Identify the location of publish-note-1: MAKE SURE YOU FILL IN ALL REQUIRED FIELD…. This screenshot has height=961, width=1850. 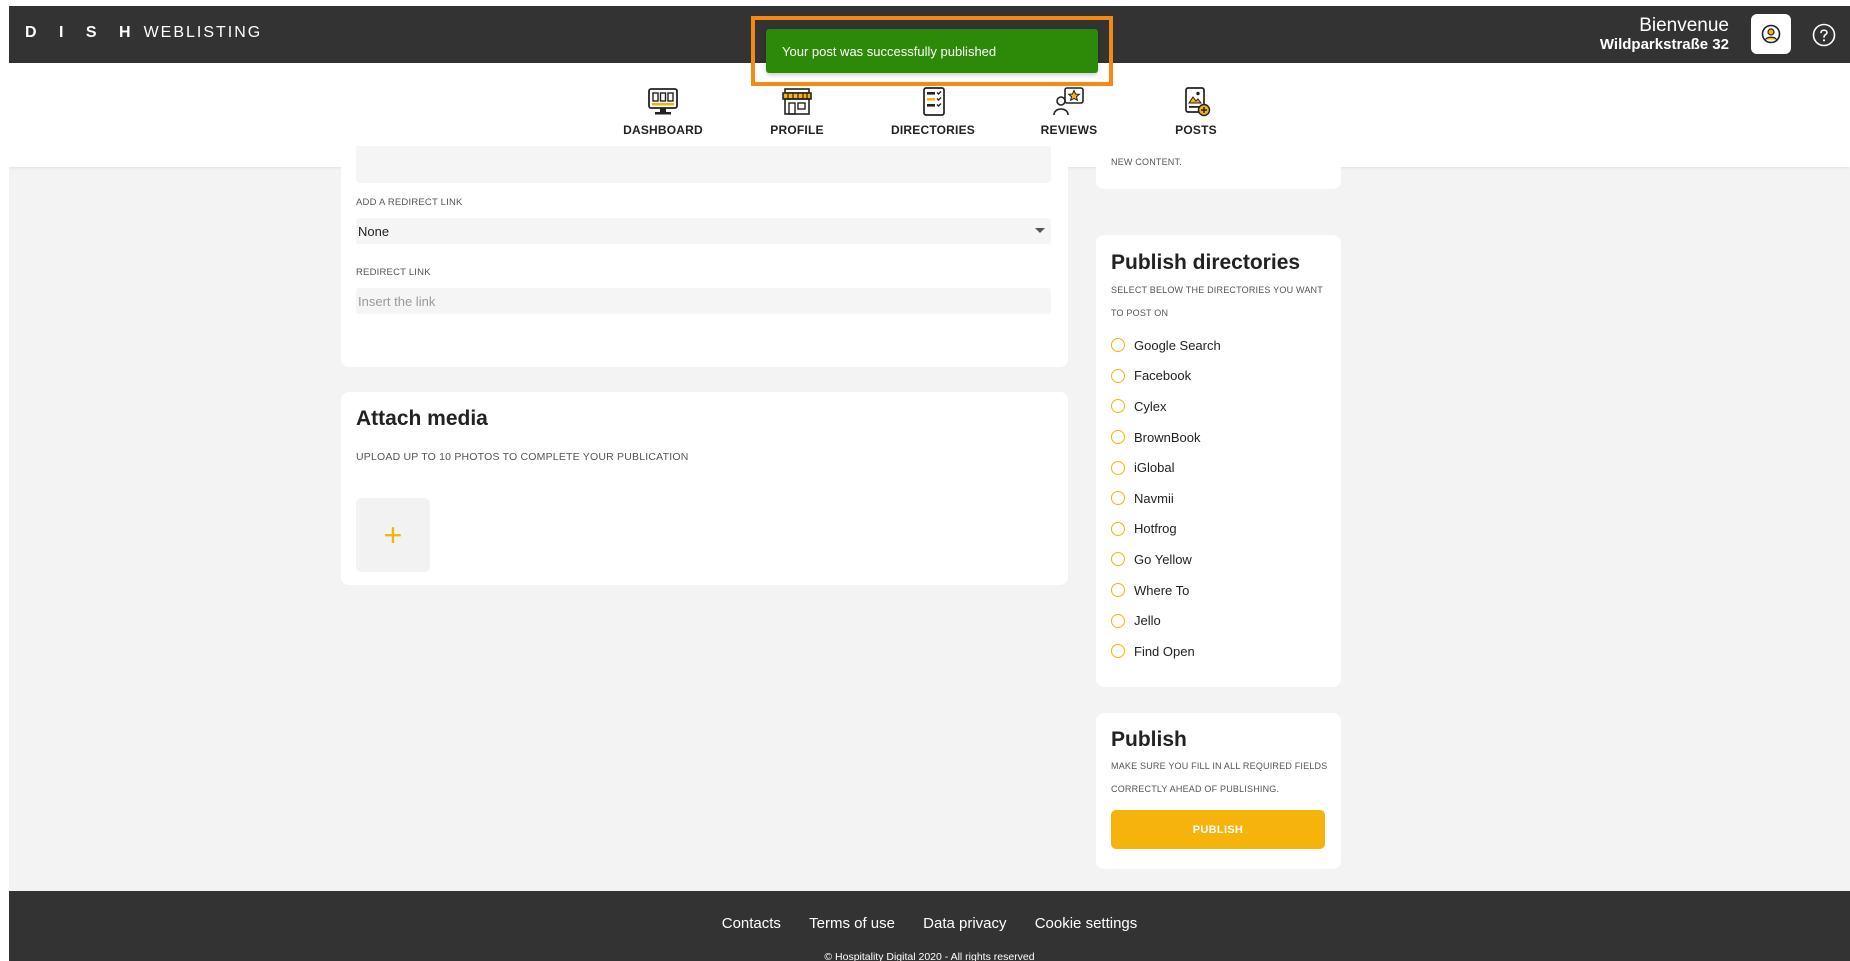
(1219, 766).